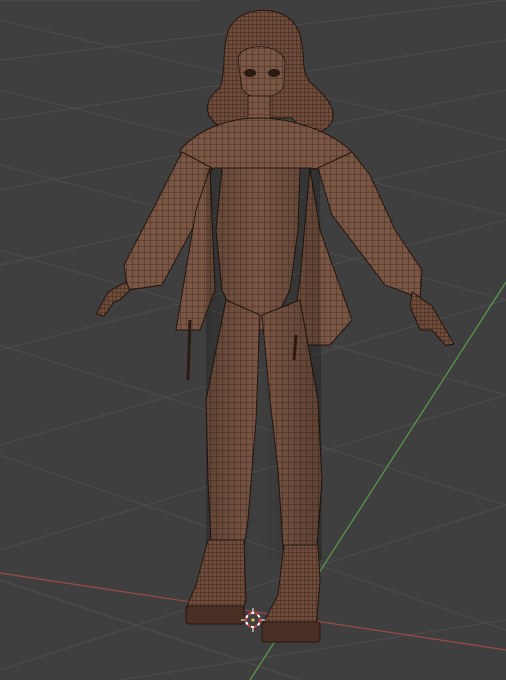 The image size is (506, 680). What do you see at coordinates (113, 299) in the screenshot?
I see `left-hand` at bounding box center [113, 299].